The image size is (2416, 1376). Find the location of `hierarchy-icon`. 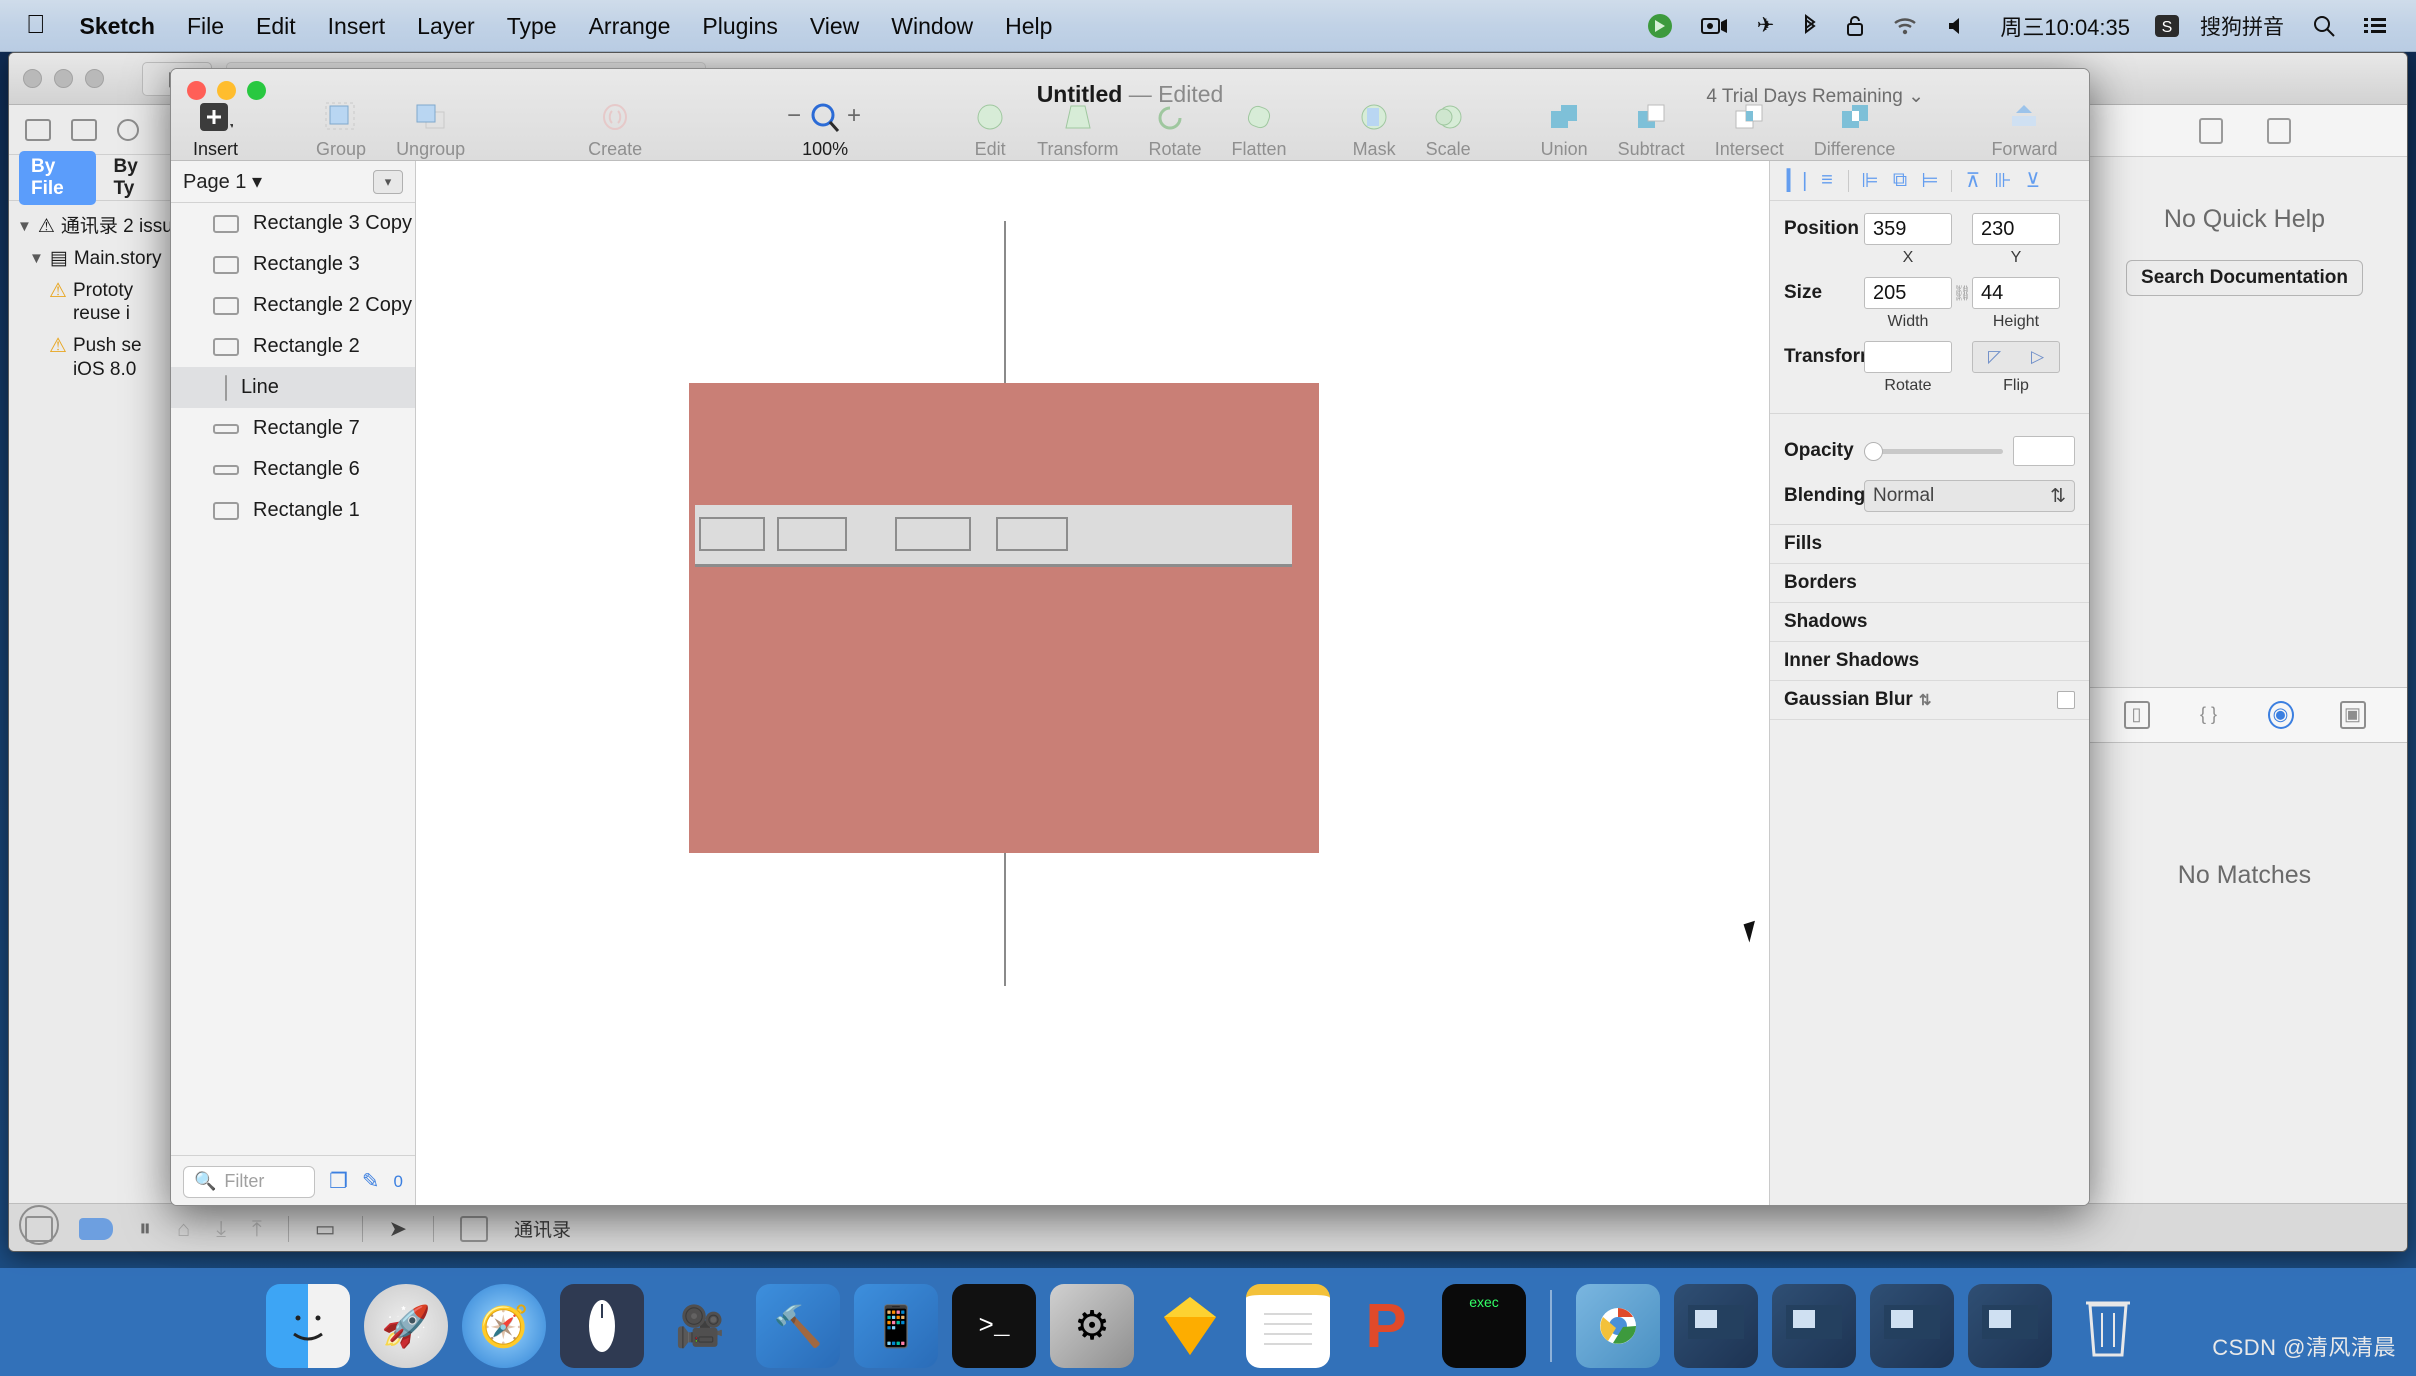

hierarchy-icon is located at coordinates (84, 129).